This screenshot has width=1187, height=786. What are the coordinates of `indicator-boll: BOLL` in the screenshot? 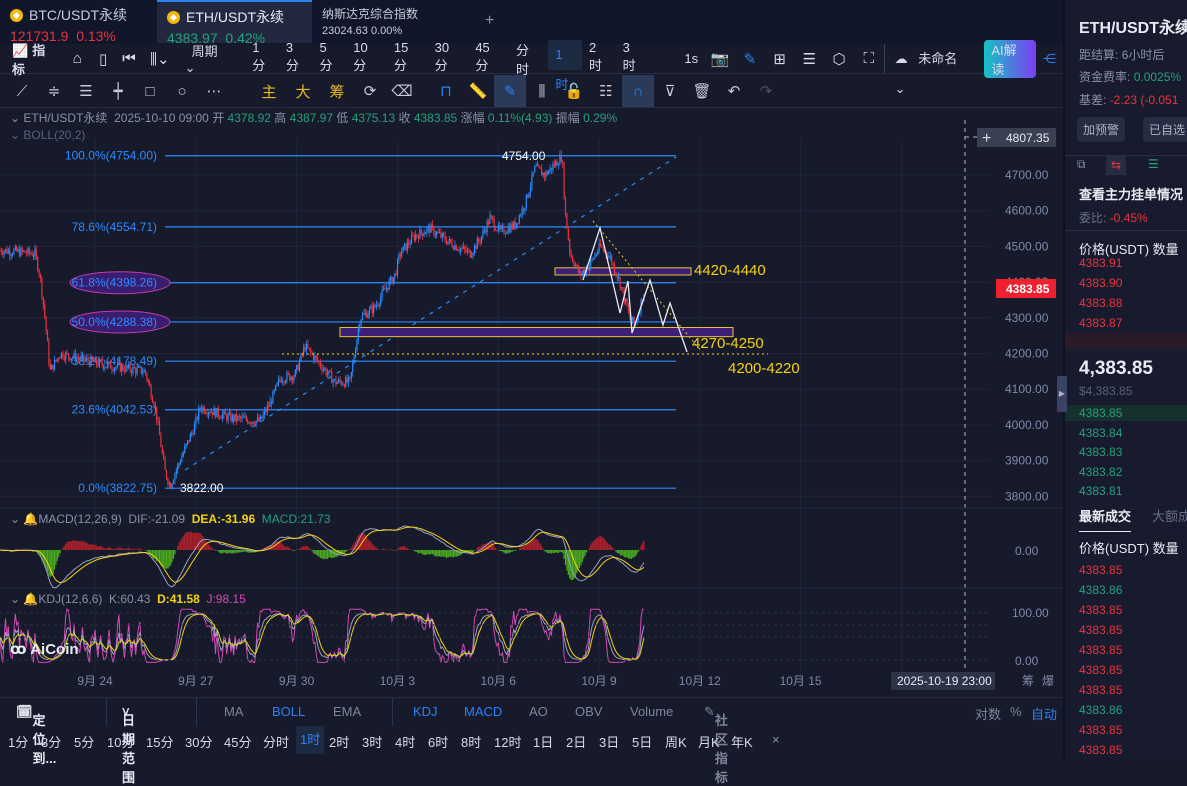 It's located at (288, 711).